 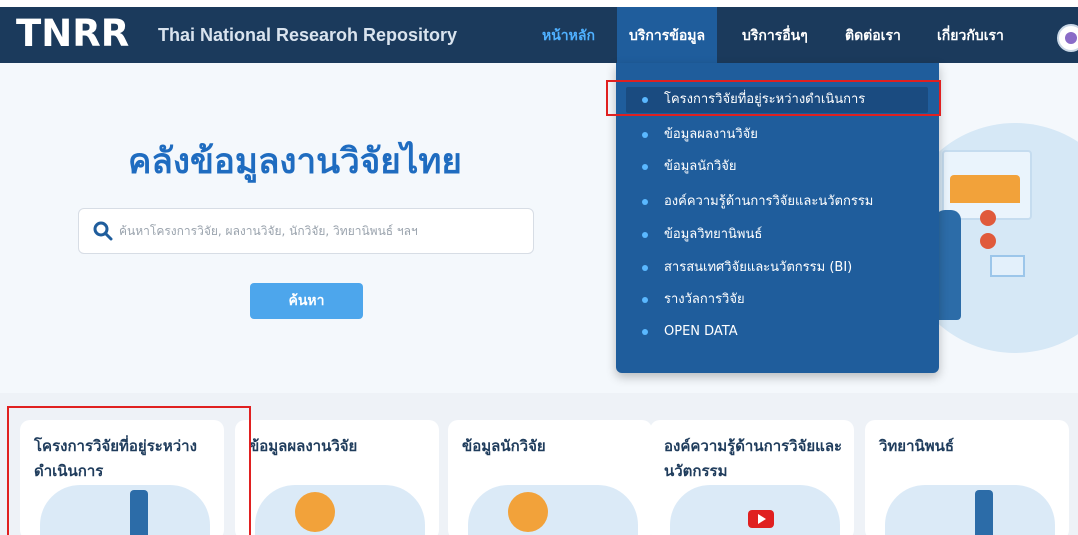 I want to click on card-title: โครงการวิจัยที่อยู่ระหว่างดำเนินการ, so click(x=115, y=458).